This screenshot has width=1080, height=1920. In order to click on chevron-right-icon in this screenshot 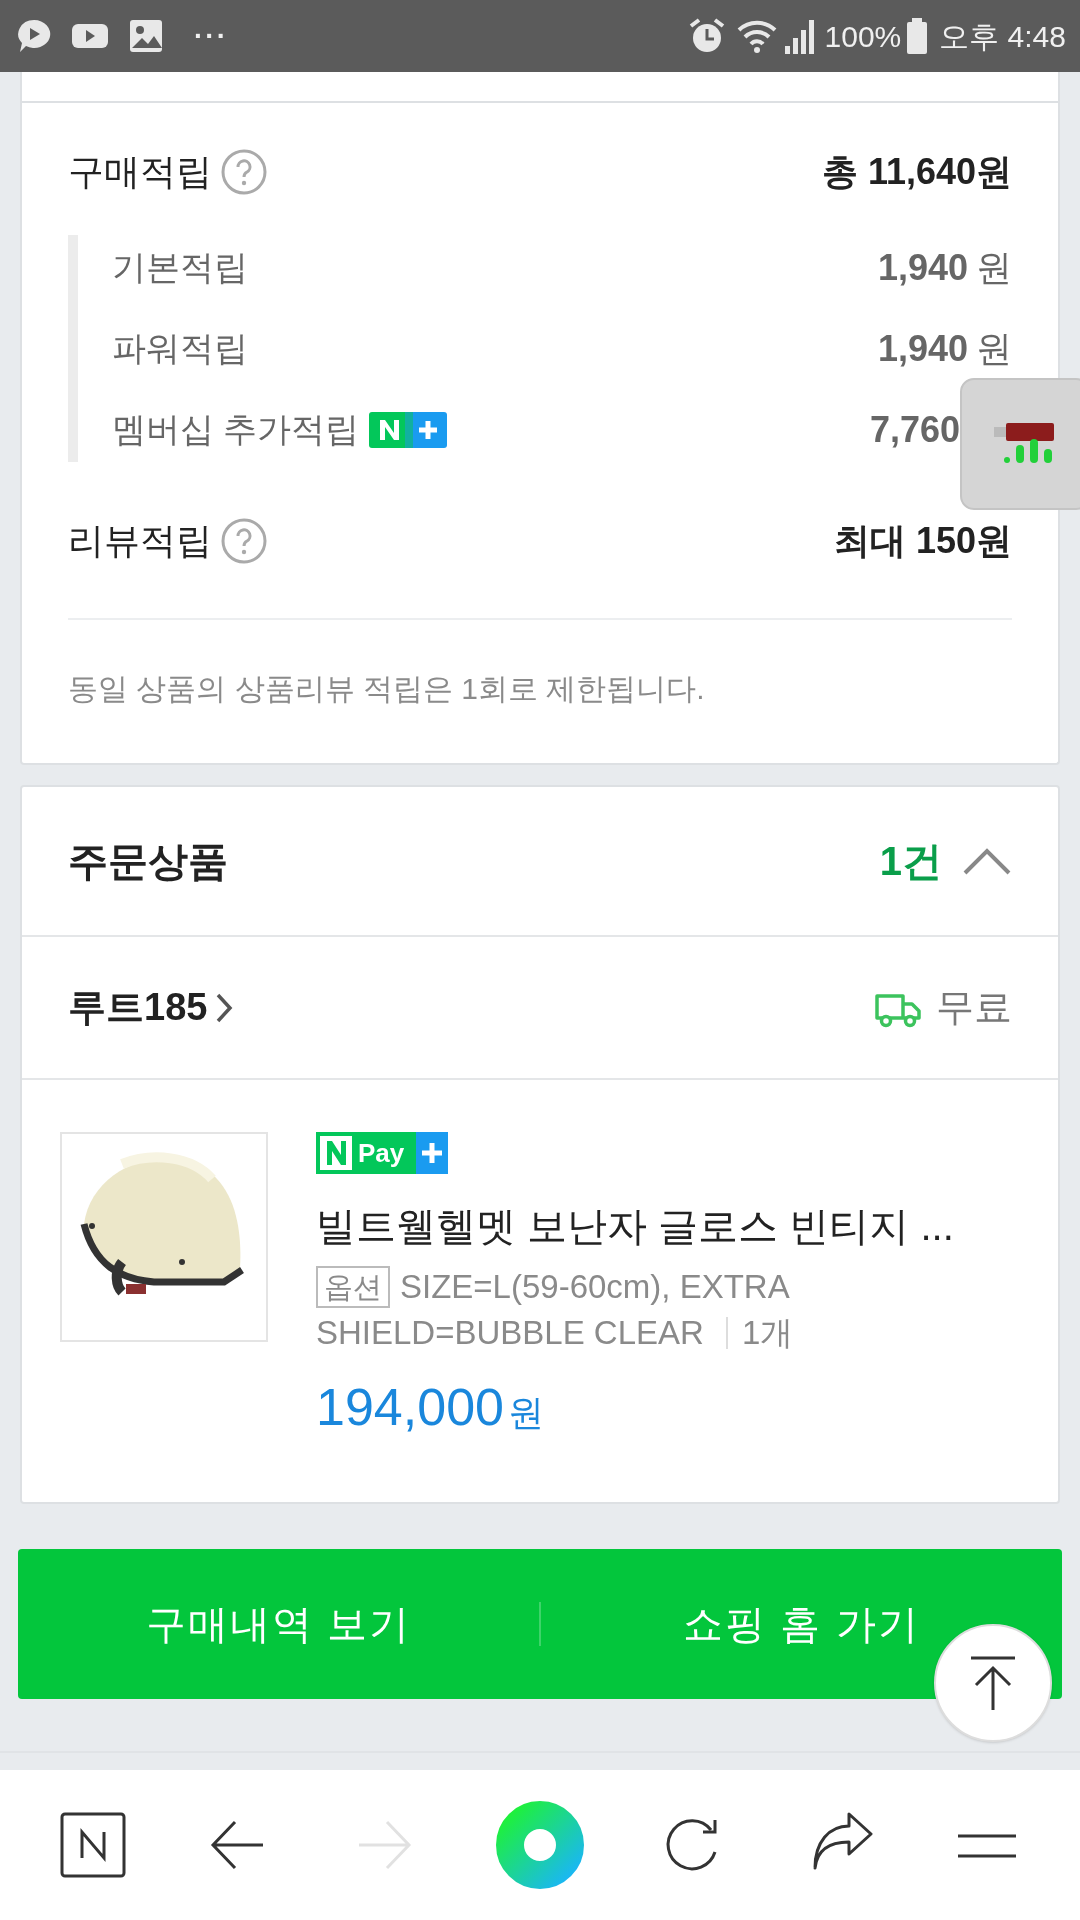, I will do `click(224, 1007)`.